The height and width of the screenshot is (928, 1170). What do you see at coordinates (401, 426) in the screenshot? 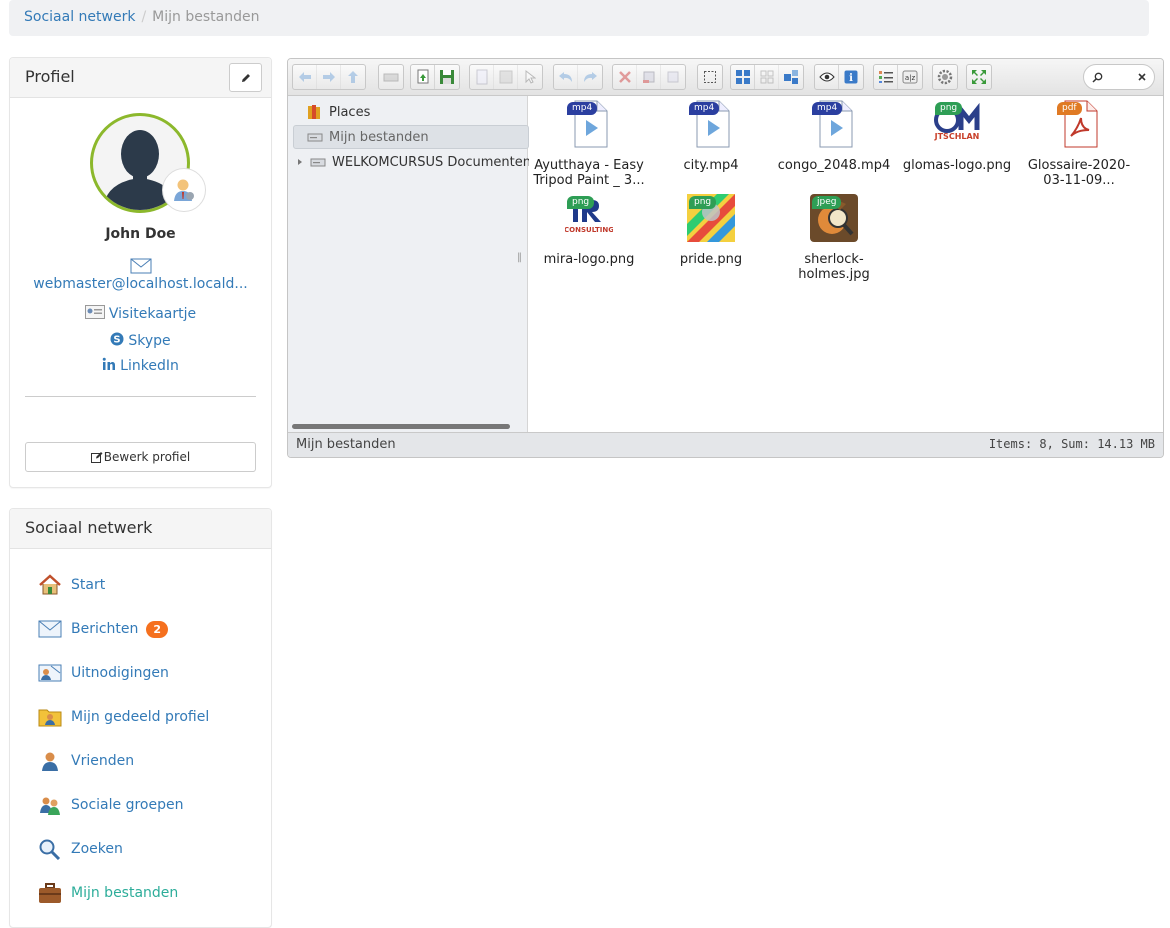
I see `nav-horizontal-scrollbar` at bounding box center [401, 426].